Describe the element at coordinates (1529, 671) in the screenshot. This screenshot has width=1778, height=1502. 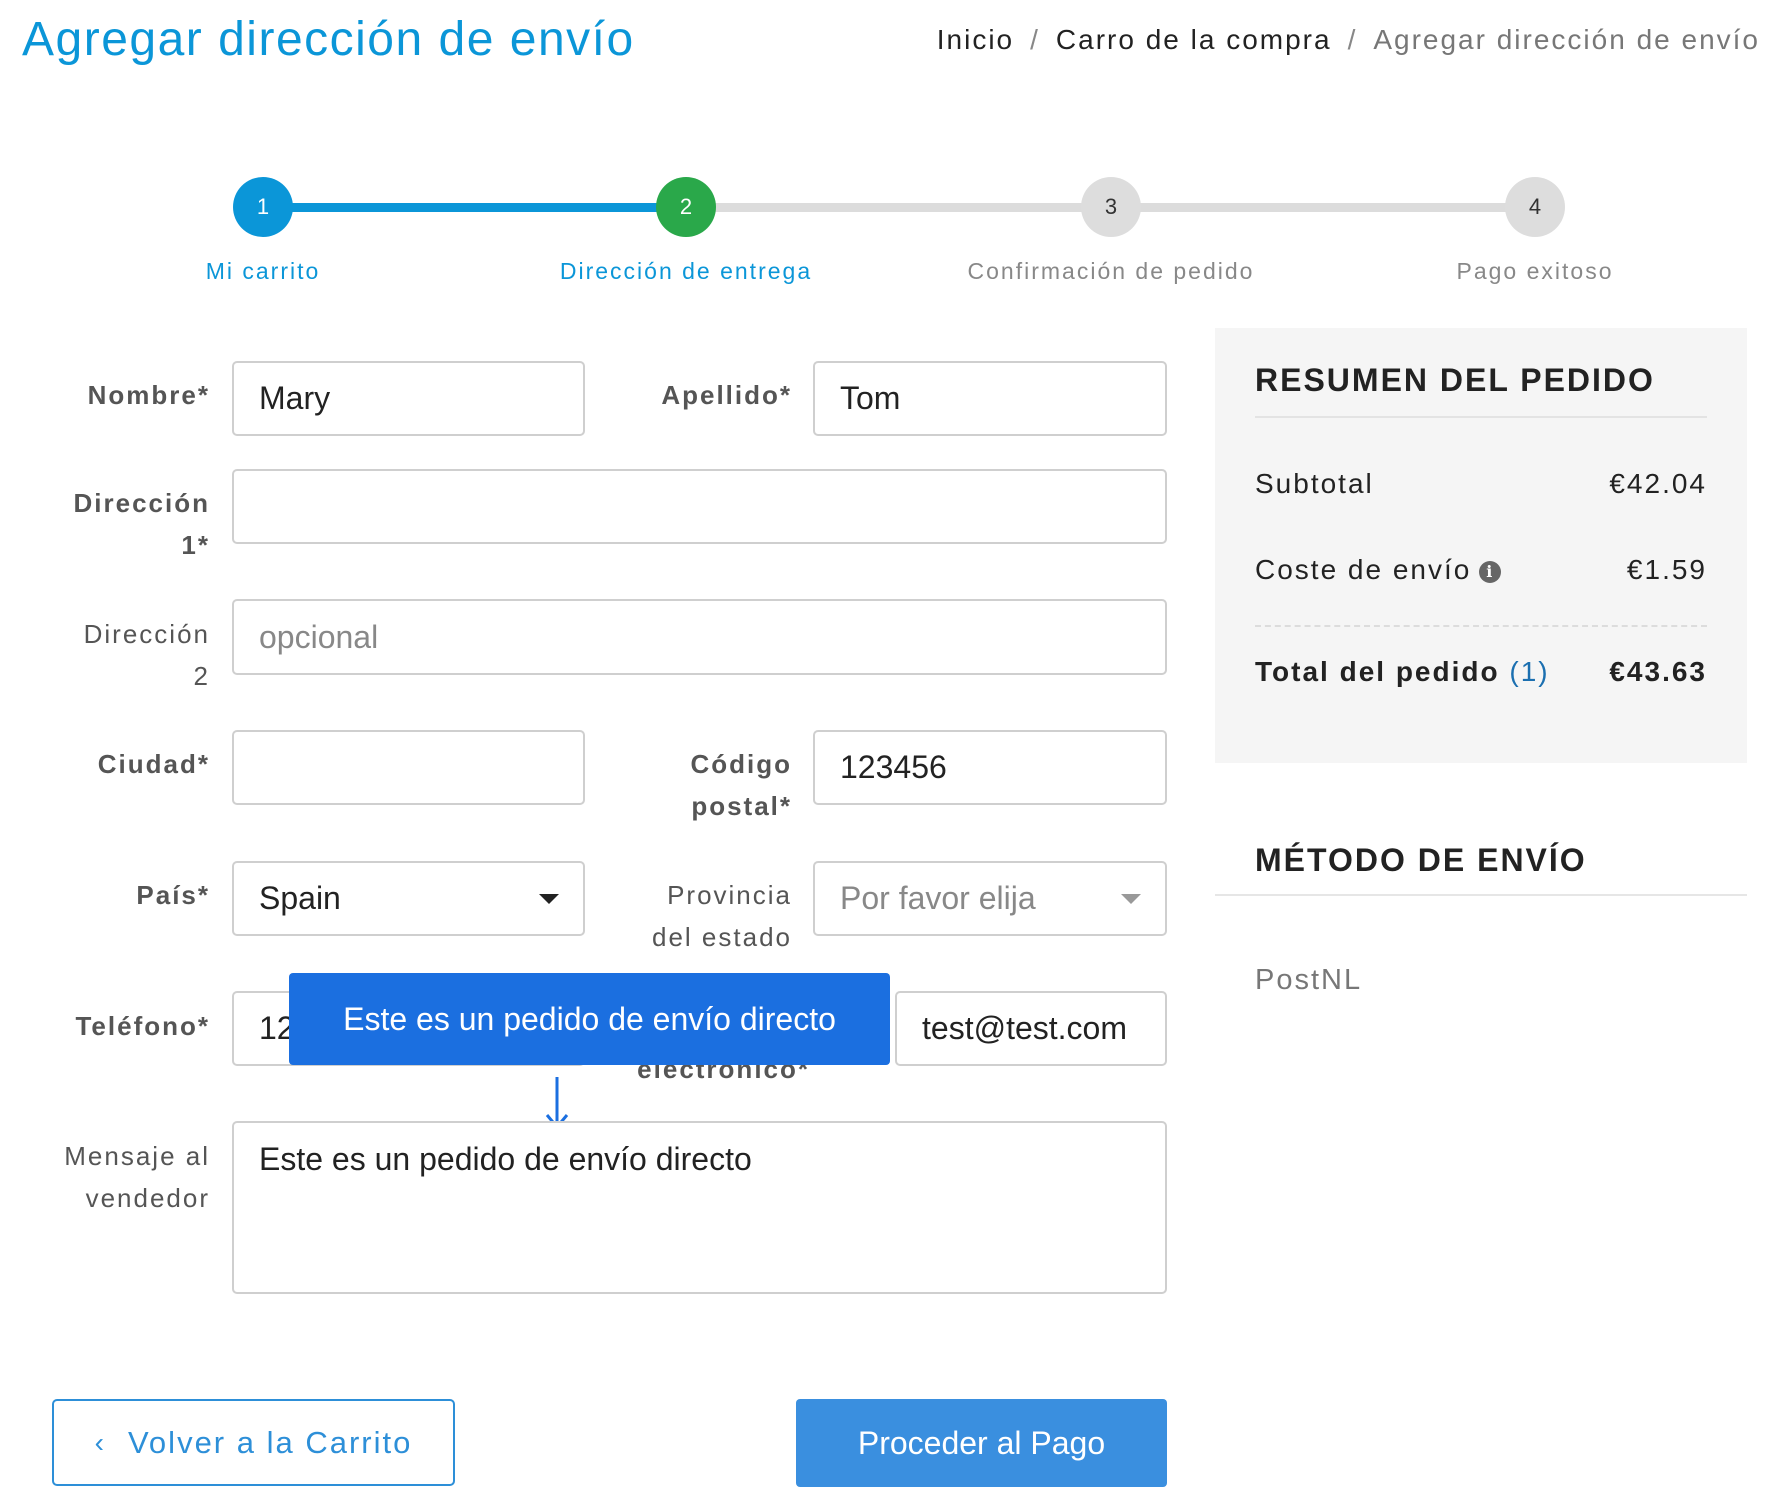
I see `total-item-count: (1)` at that location.